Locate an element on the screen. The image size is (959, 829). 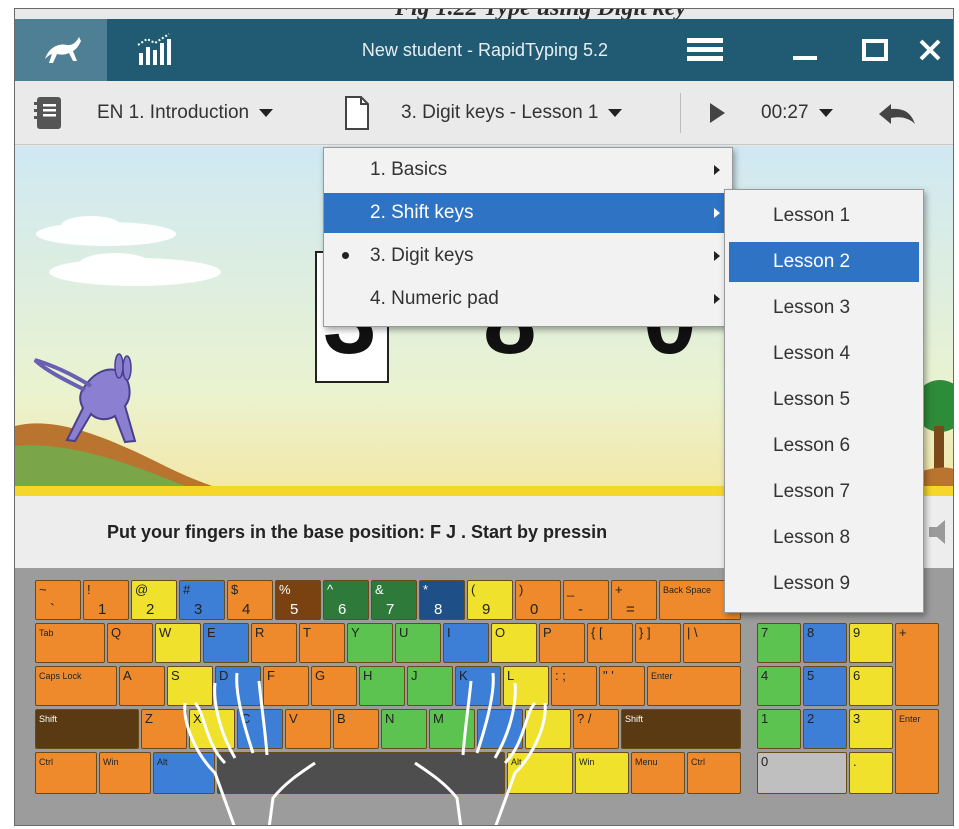
numpad-3: 3 is located at coordinates (871, 729).